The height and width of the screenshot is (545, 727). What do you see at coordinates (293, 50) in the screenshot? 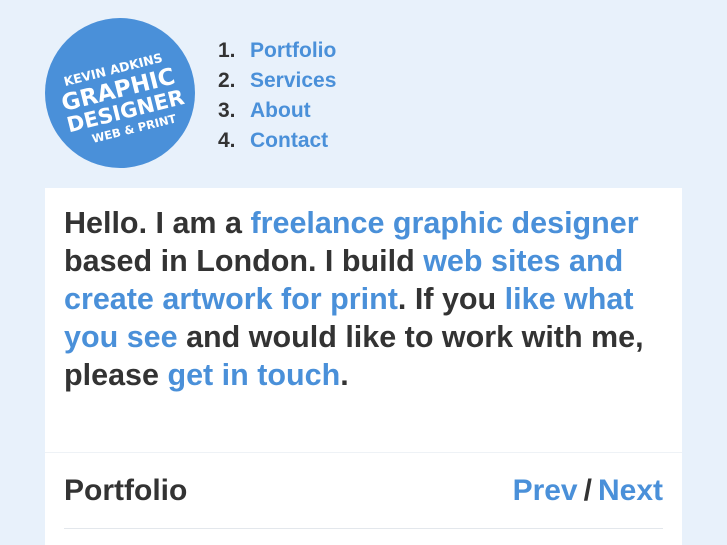
I see `nav-link-portfolio: Portfolio` at bounding box center [293, 50].